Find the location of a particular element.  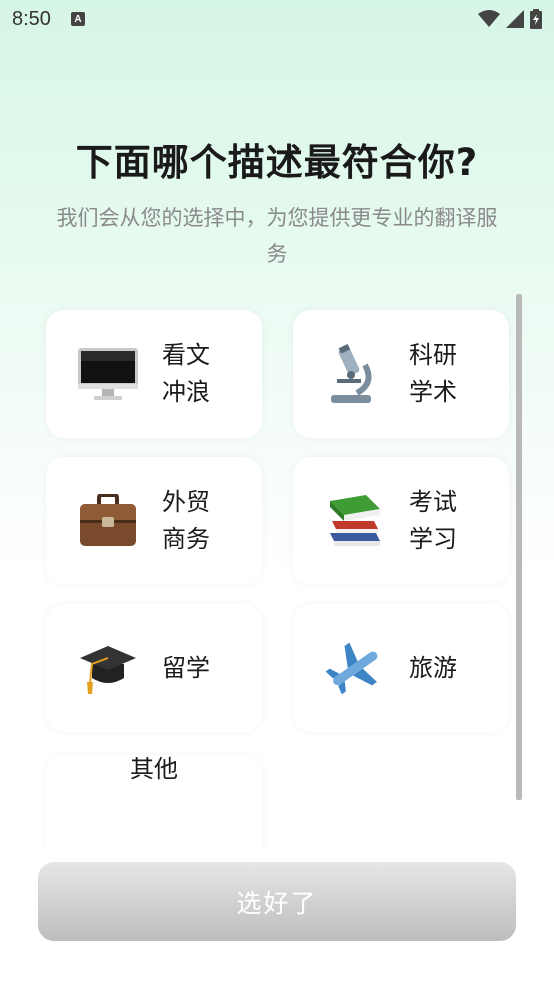

status-bar: 8:50 A is located at coordinates (277, 19).